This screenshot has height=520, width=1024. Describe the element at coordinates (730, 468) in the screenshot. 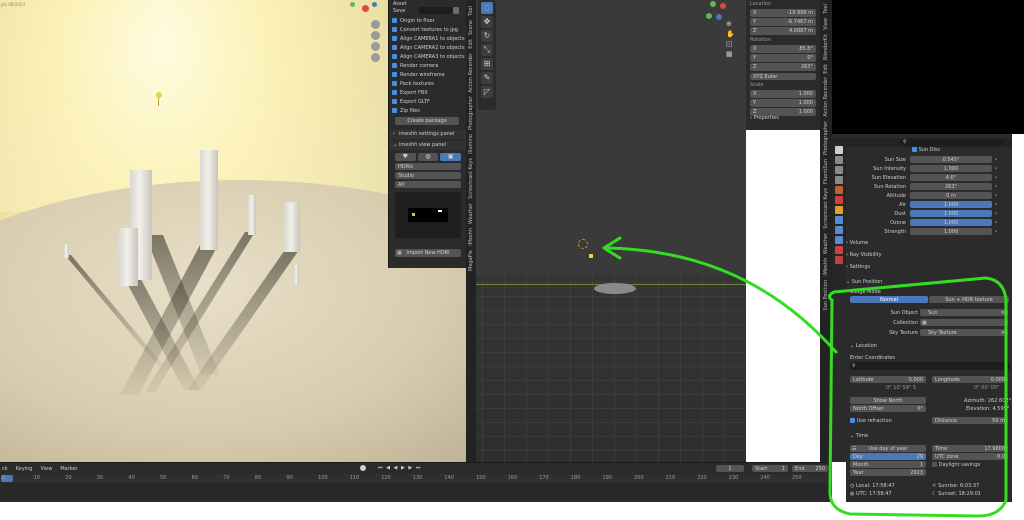

I see `current-frame-field: 1` at that location.